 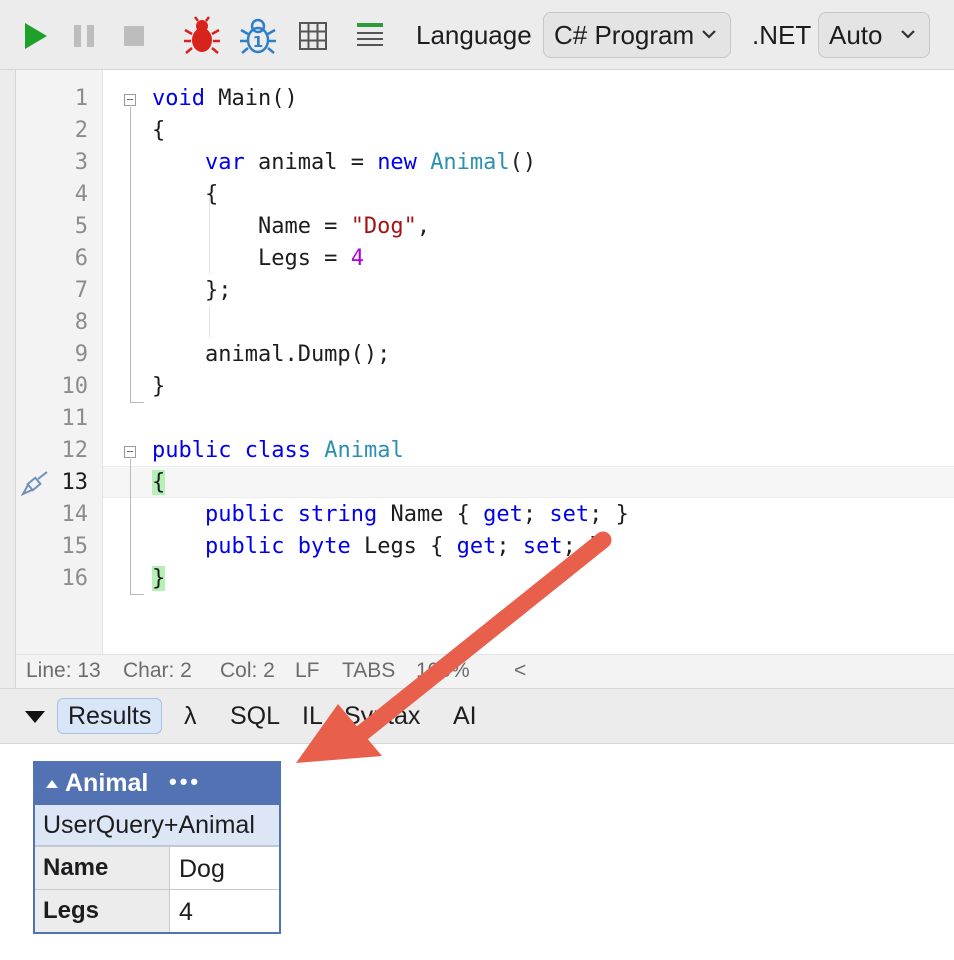 I want to click on code-line-current: {, so click(x=159, y=482).